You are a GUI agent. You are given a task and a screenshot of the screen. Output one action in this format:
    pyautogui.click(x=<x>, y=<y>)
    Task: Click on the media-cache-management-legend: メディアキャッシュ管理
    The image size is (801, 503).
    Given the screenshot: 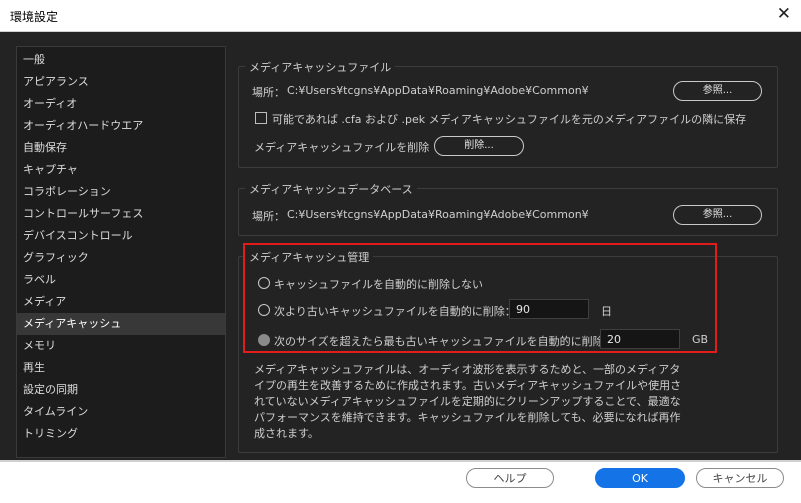 What is the action you would take?
    pyautogui.click(x=309, y=257)
    